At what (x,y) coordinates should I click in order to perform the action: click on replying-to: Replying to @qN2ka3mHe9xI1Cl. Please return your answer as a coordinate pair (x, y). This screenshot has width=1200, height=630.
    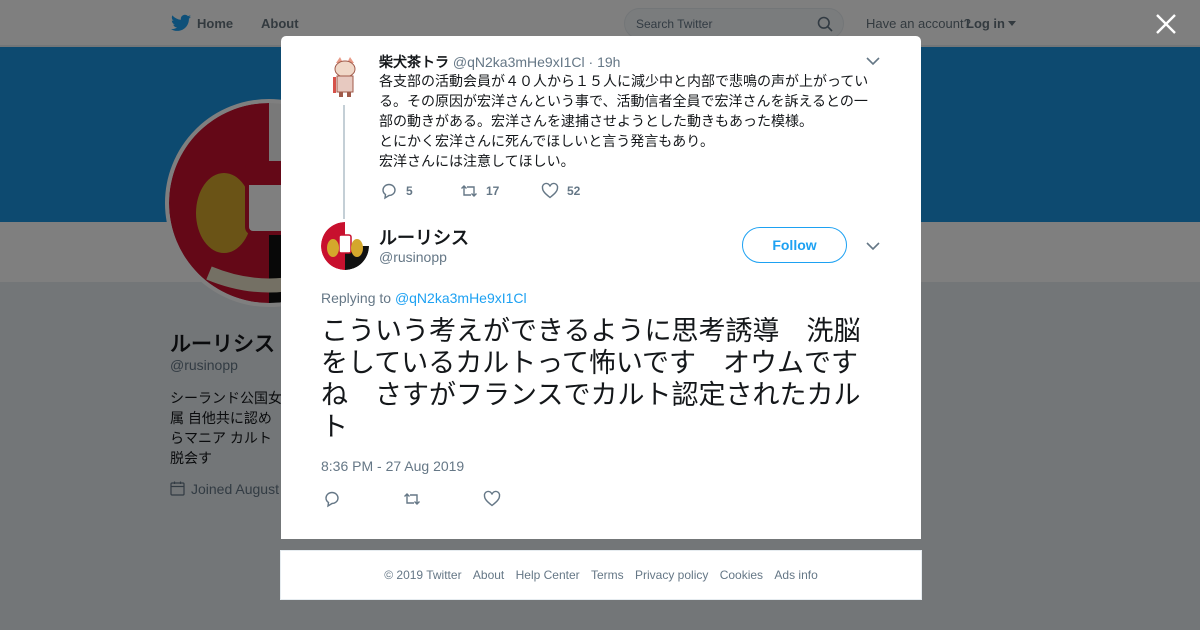
    Looking at the image, I should click on (424, 298).